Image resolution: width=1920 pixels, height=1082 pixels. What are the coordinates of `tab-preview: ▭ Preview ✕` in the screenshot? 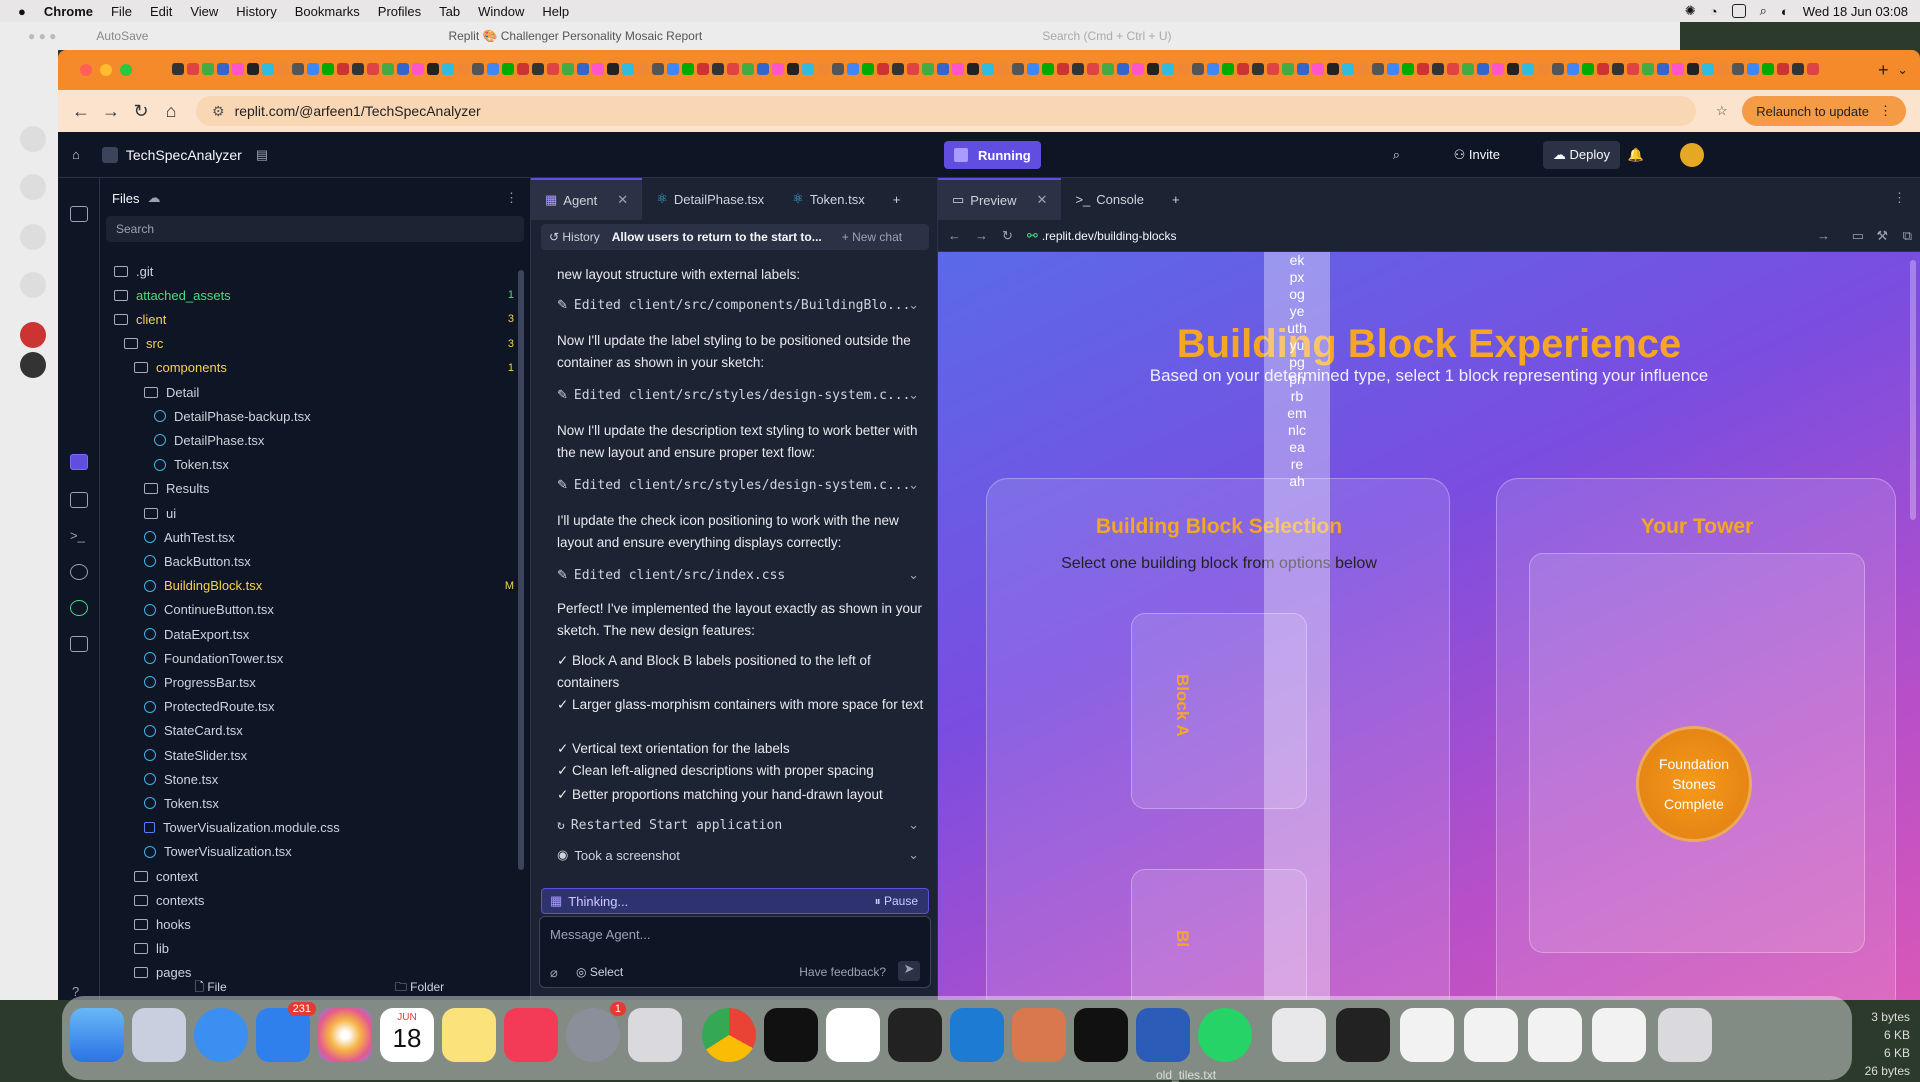 It's located at (1000, 199).